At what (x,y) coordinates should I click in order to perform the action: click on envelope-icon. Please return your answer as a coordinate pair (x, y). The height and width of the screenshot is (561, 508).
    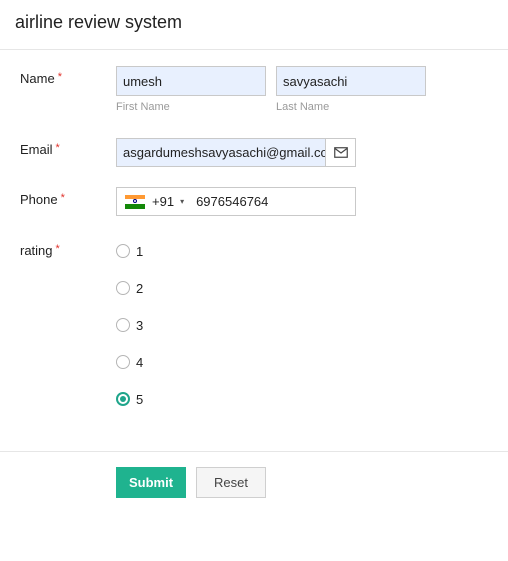
    Looking at the image, I should click on (340, 152).